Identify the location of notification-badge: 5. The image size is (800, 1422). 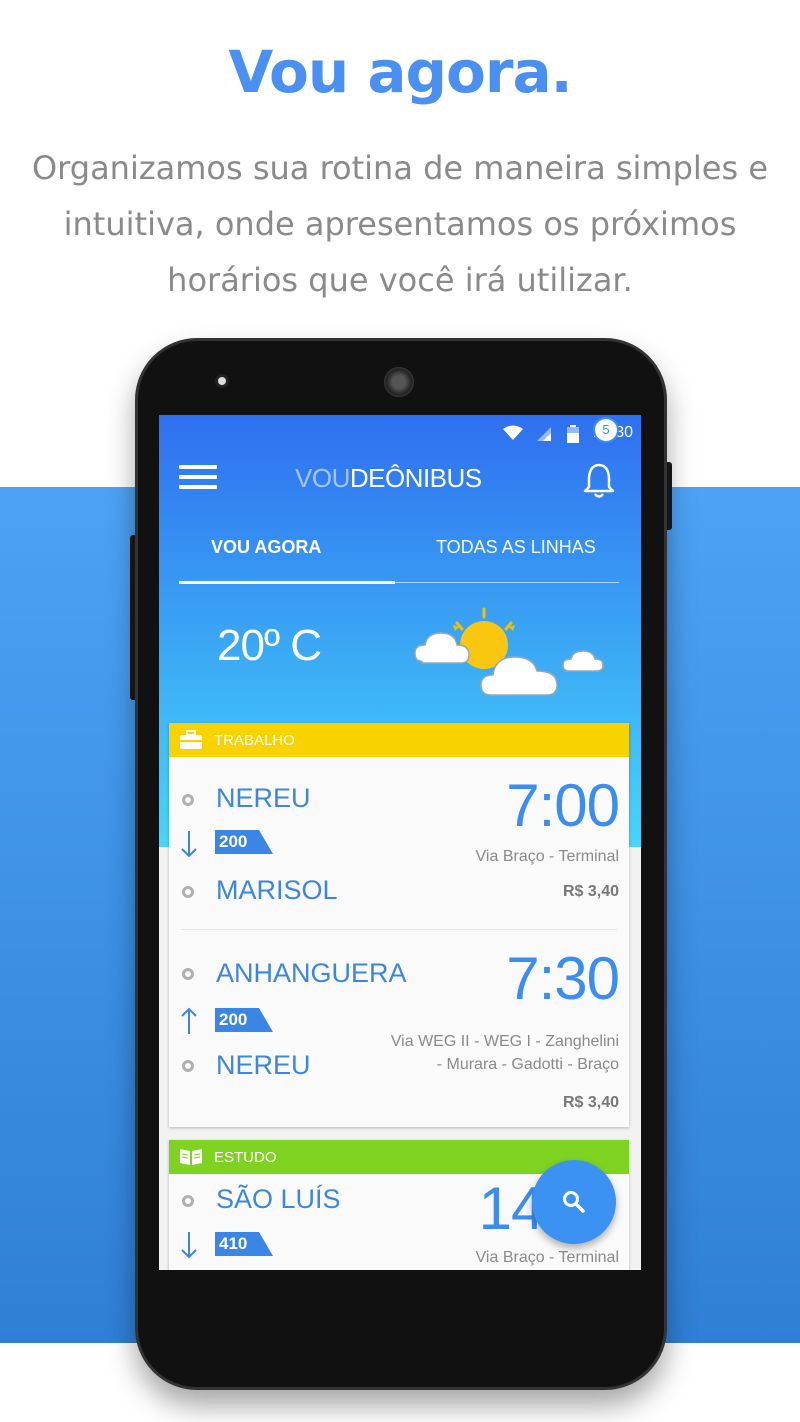
(606, 430).